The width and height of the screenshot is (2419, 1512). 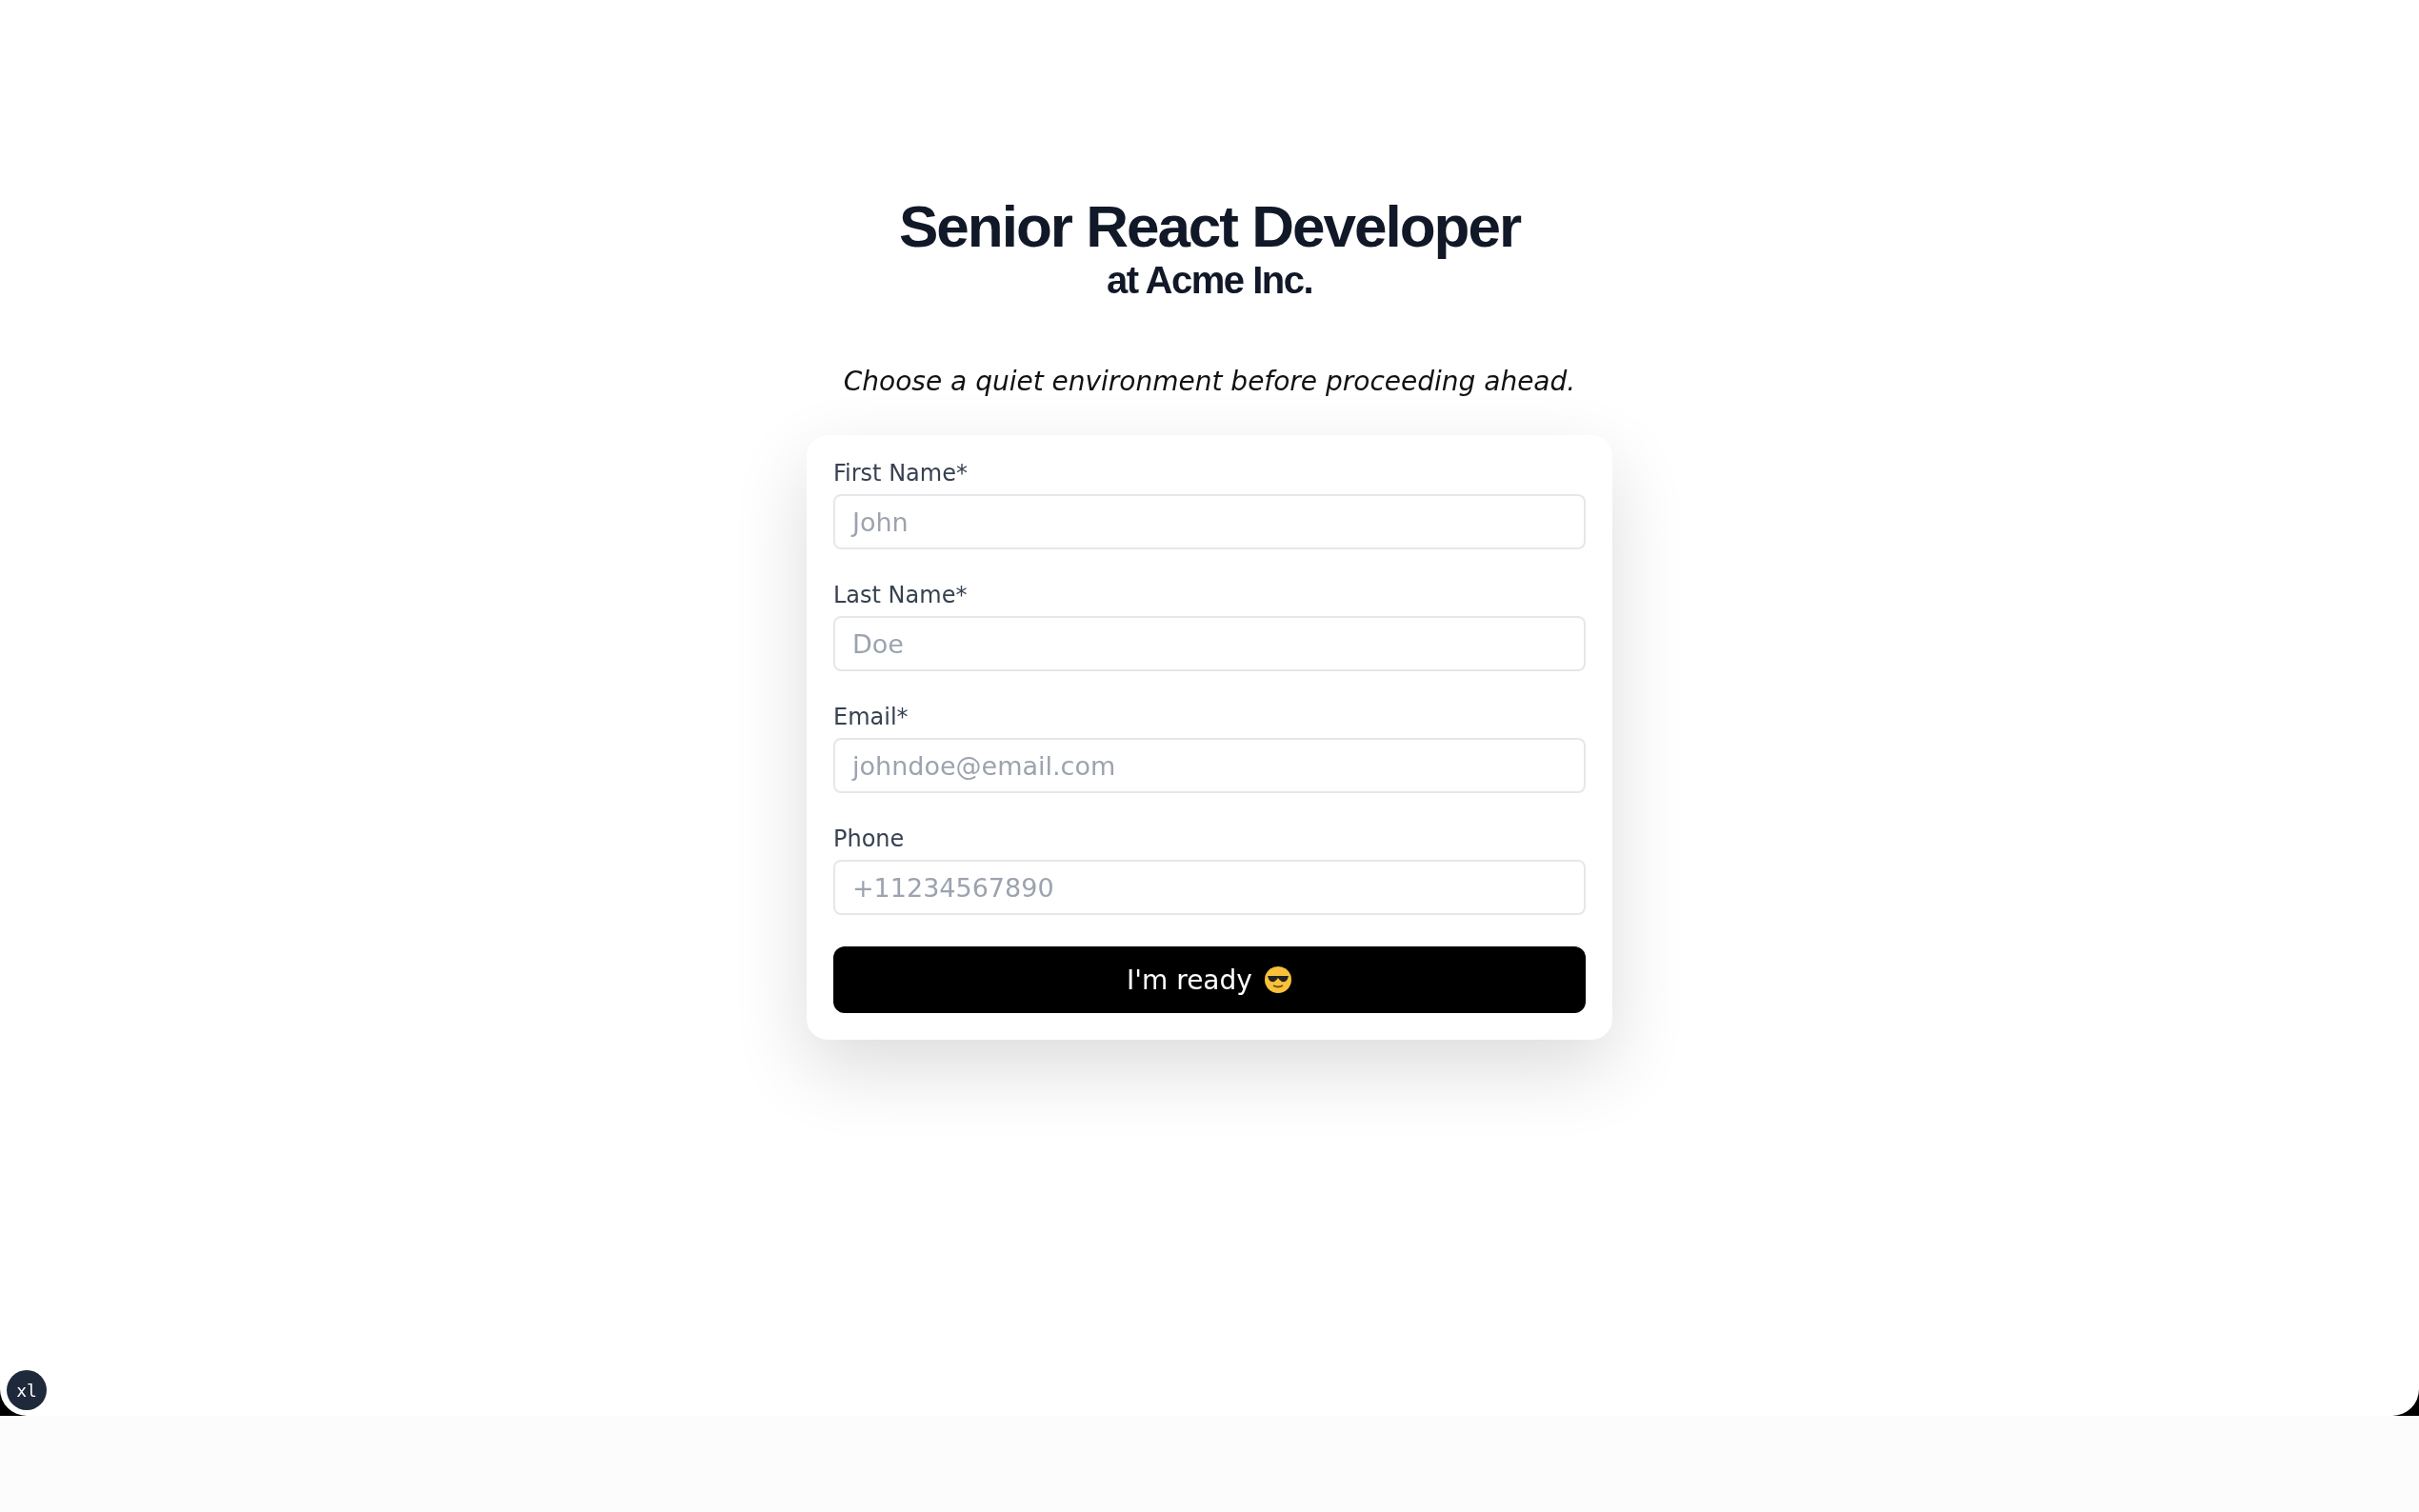 What do you see at coordinates (901, 473) in the screenshot?
I see `field-label: First Name*` at bounding box center [901, 473].